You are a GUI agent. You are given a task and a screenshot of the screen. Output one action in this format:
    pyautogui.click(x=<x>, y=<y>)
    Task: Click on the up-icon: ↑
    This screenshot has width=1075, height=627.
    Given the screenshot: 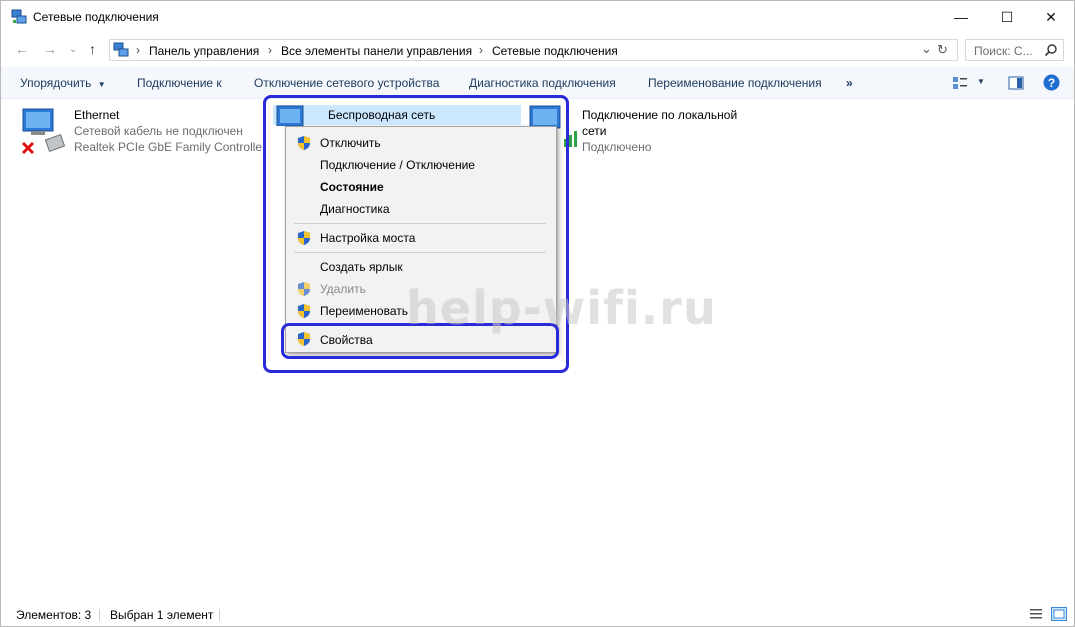 What is the action you would take?
    pyautogui.click(x=92, y=49)
    